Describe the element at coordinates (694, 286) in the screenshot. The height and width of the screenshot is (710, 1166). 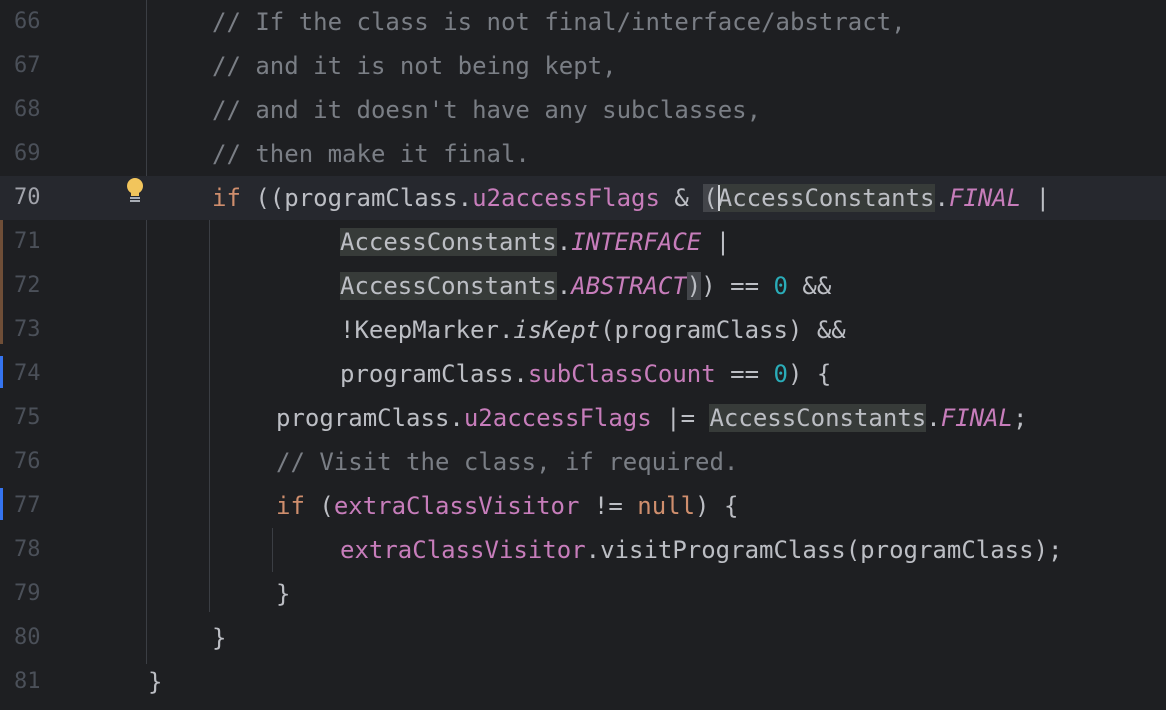
I see `matched-brace: )` at that location.